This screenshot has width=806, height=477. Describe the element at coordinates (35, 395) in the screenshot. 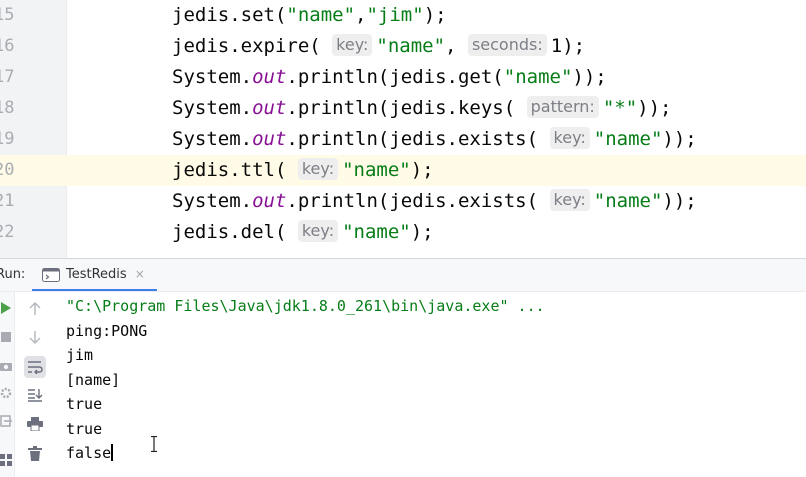

I see `scroll-to-end-icon` at that location.